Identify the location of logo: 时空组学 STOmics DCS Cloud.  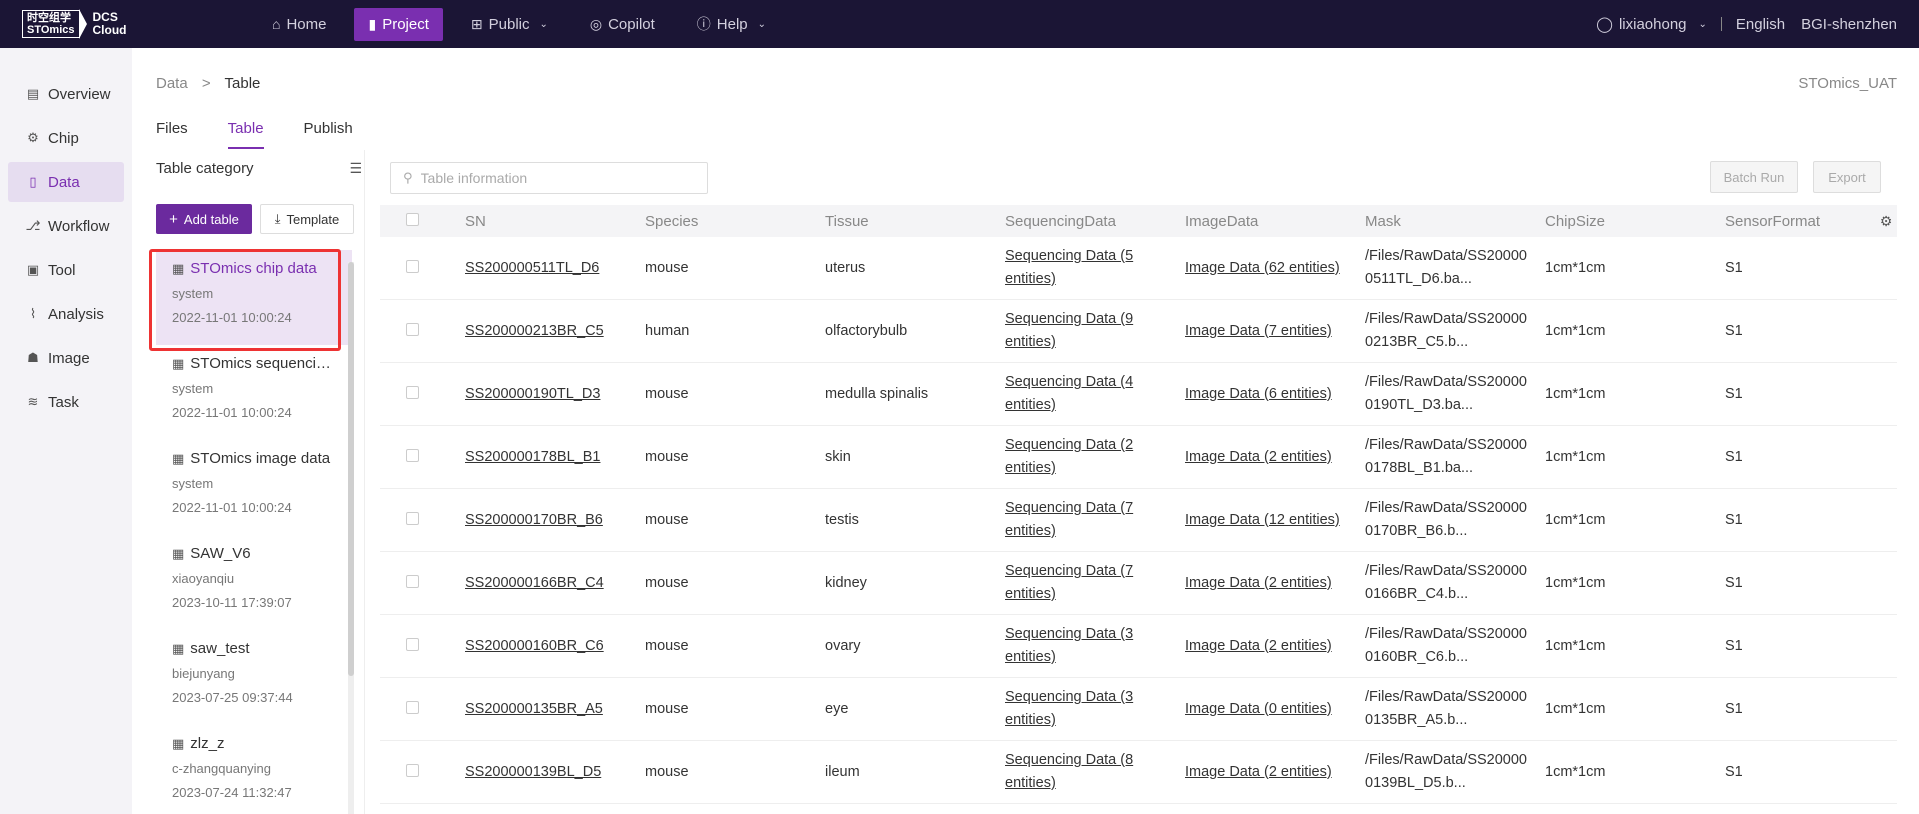
(74, 24).